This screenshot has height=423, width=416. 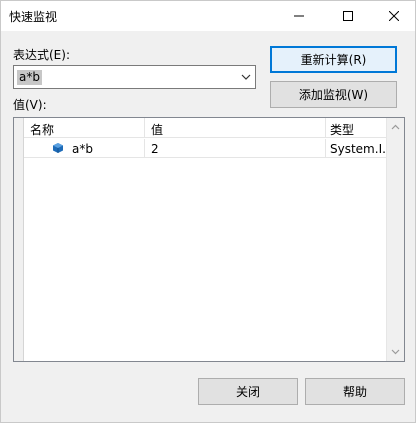 I want to click on maximize-button, so click(x=348, y=16).